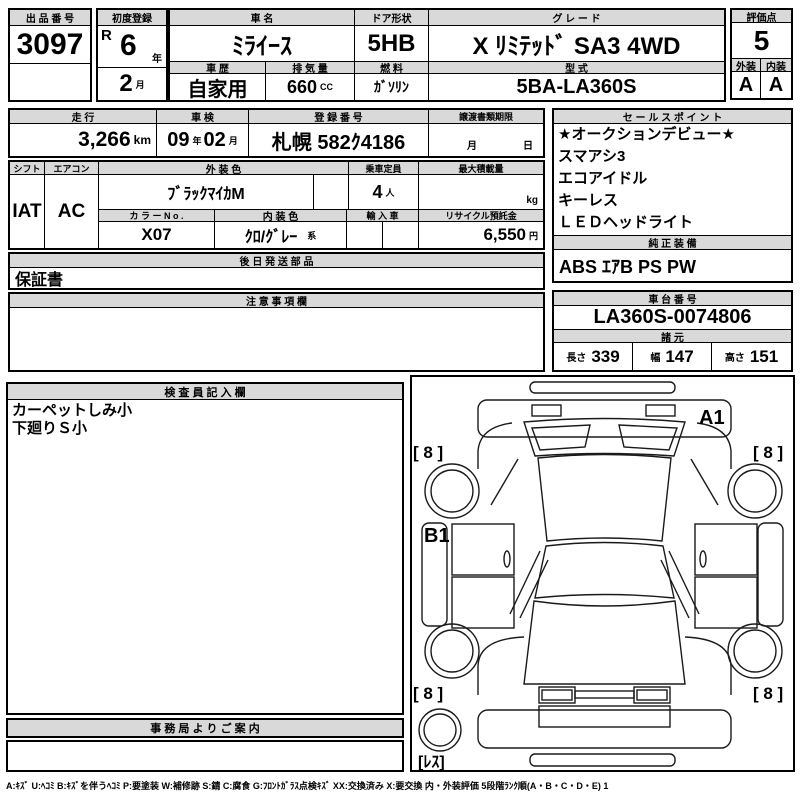  I want to click on sales-point-item: ＬＥＤヘッドライト, so click(626, 222).